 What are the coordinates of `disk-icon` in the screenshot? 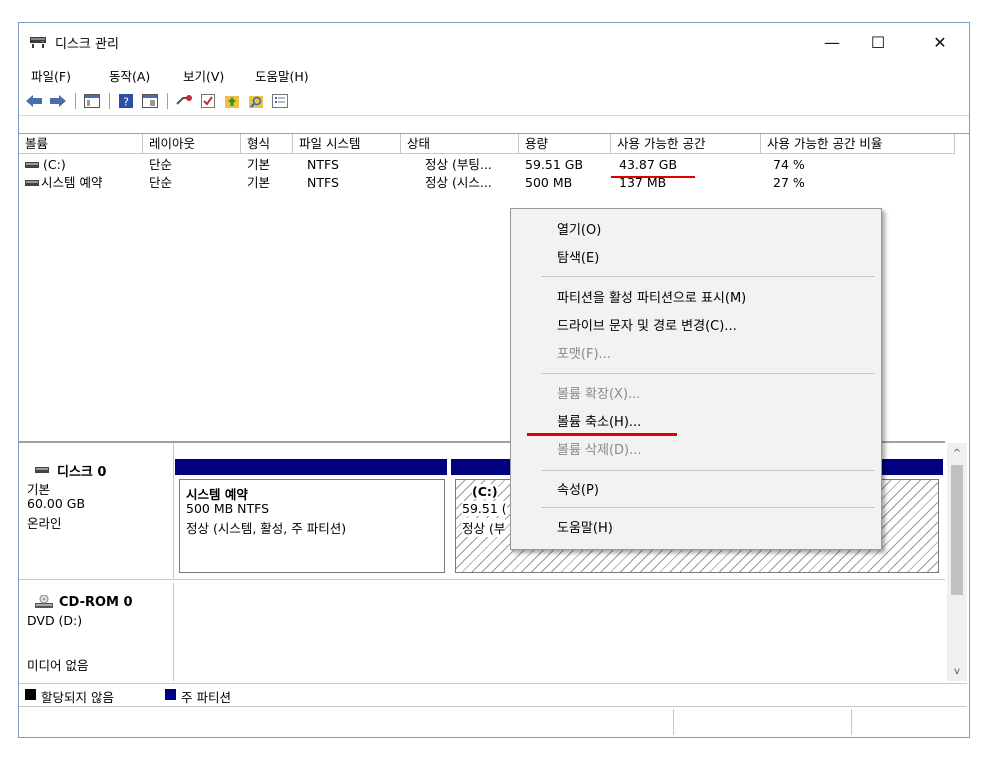 It's located at (42, 470).